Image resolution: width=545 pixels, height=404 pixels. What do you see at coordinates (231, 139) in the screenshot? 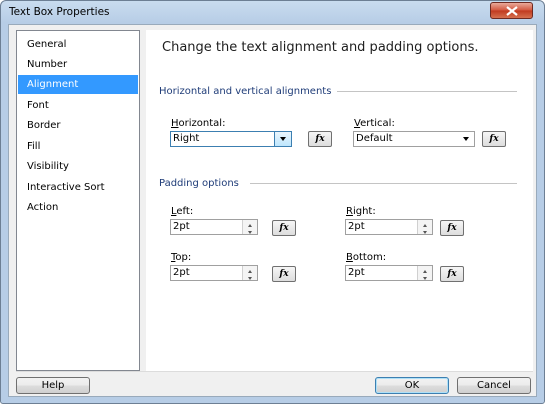
I see `horizontal-dropdown: Right` at bounding box center [231, 139].